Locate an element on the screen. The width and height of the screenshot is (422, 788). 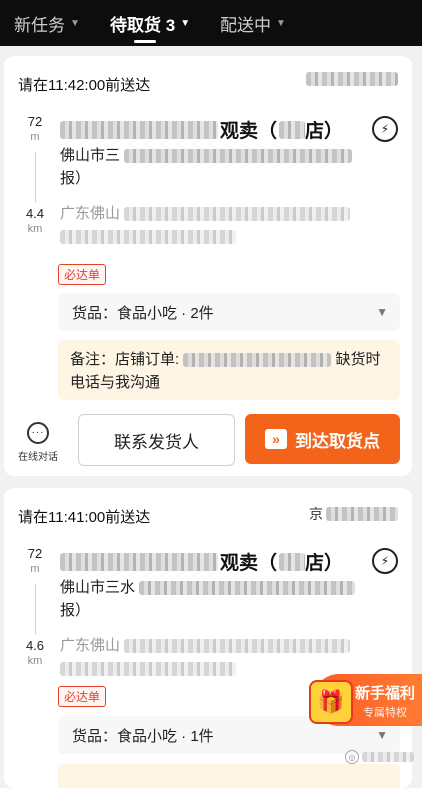
store-address: 佛山市三 报） is located at coordinates (206, 167).